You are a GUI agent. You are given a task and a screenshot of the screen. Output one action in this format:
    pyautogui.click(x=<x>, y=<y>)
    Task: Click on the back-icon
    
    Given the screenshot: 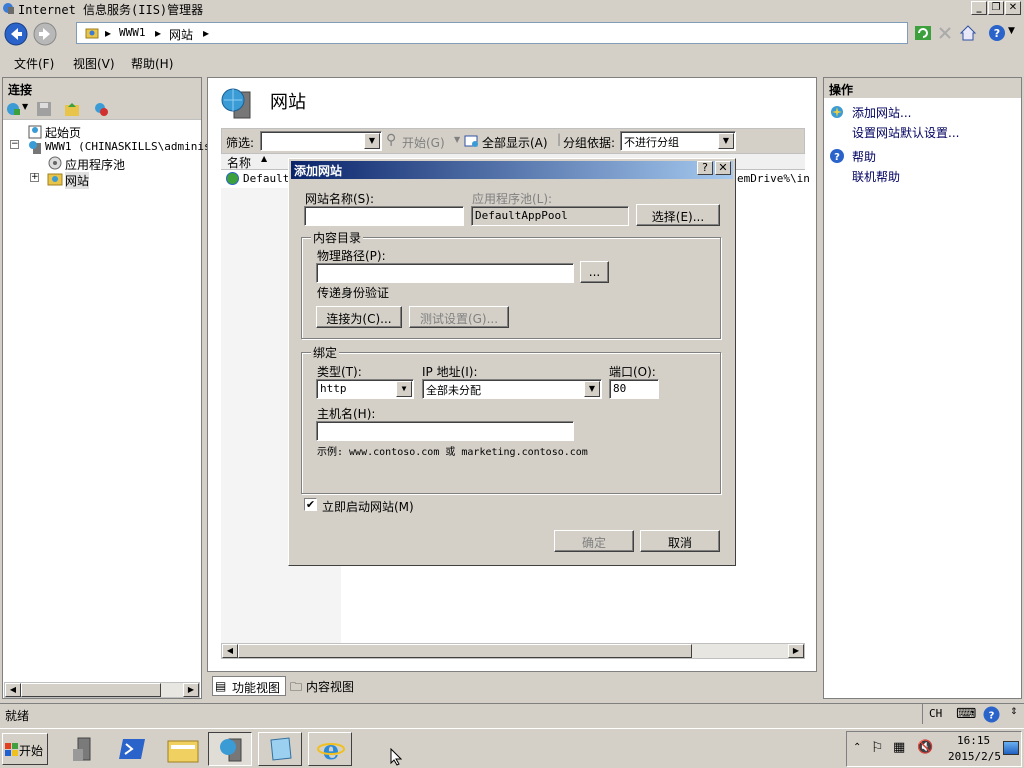 What is the action you would take?
    pyautogui.click(x=16, y=34)
    